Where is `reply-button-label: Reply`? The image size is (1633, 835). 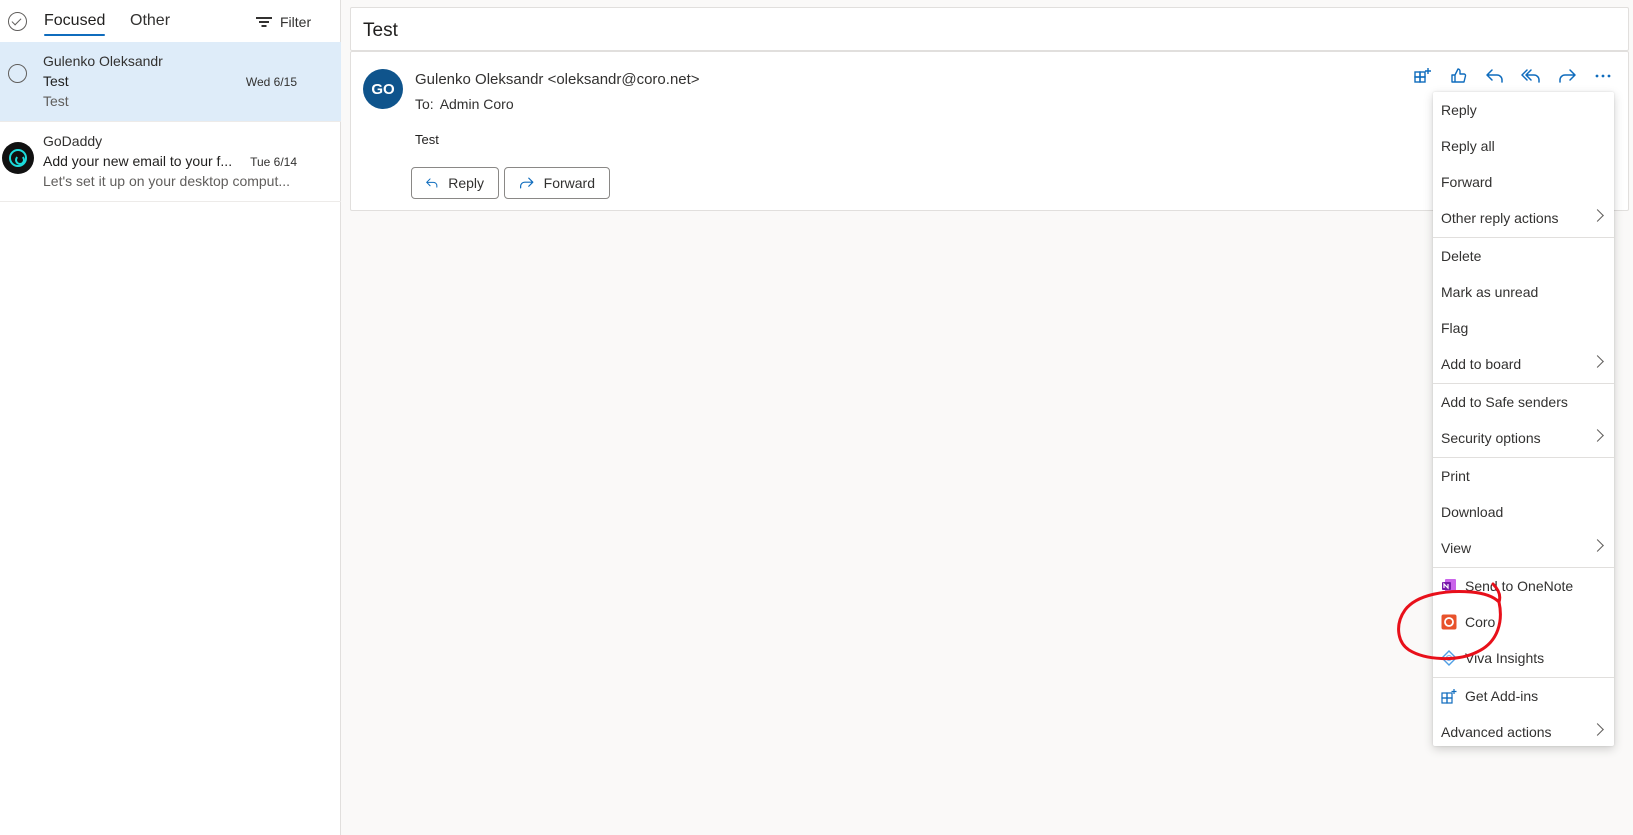 reply-button-label: Reply is located at coordinates (466, 183).